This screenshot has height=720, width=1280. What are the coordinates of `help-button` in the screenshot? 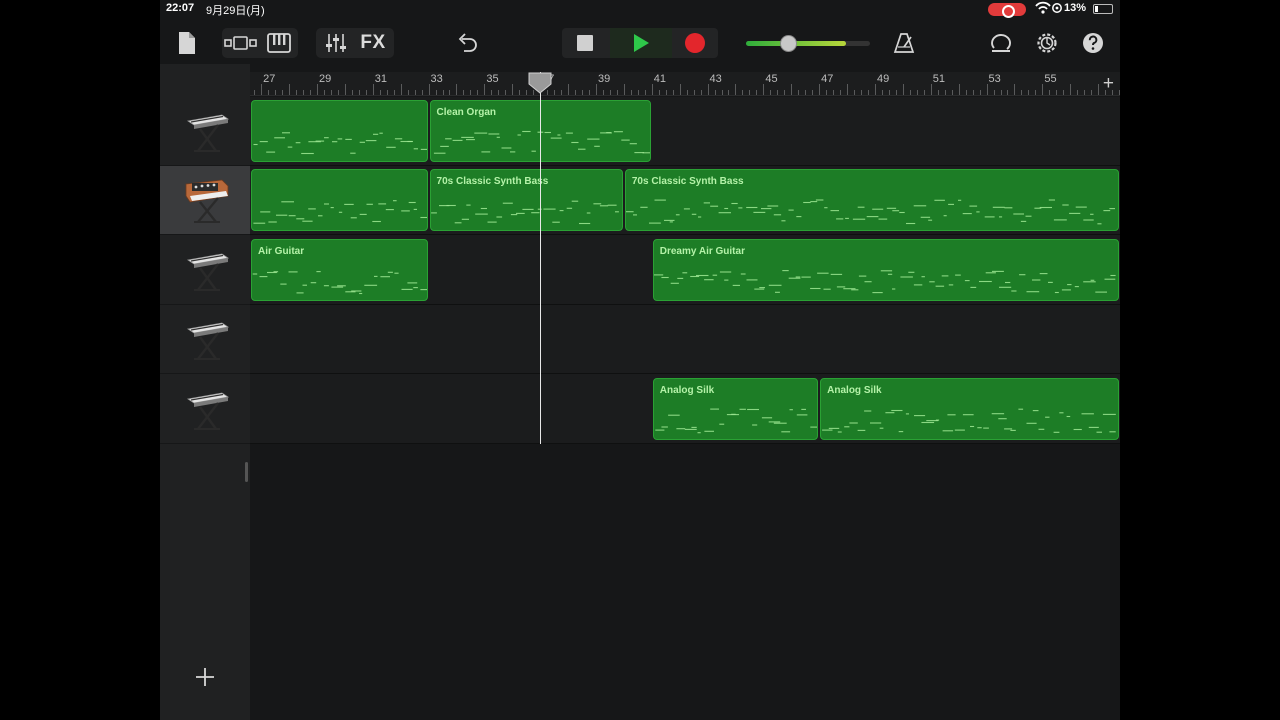 It's located at (1093, 43).